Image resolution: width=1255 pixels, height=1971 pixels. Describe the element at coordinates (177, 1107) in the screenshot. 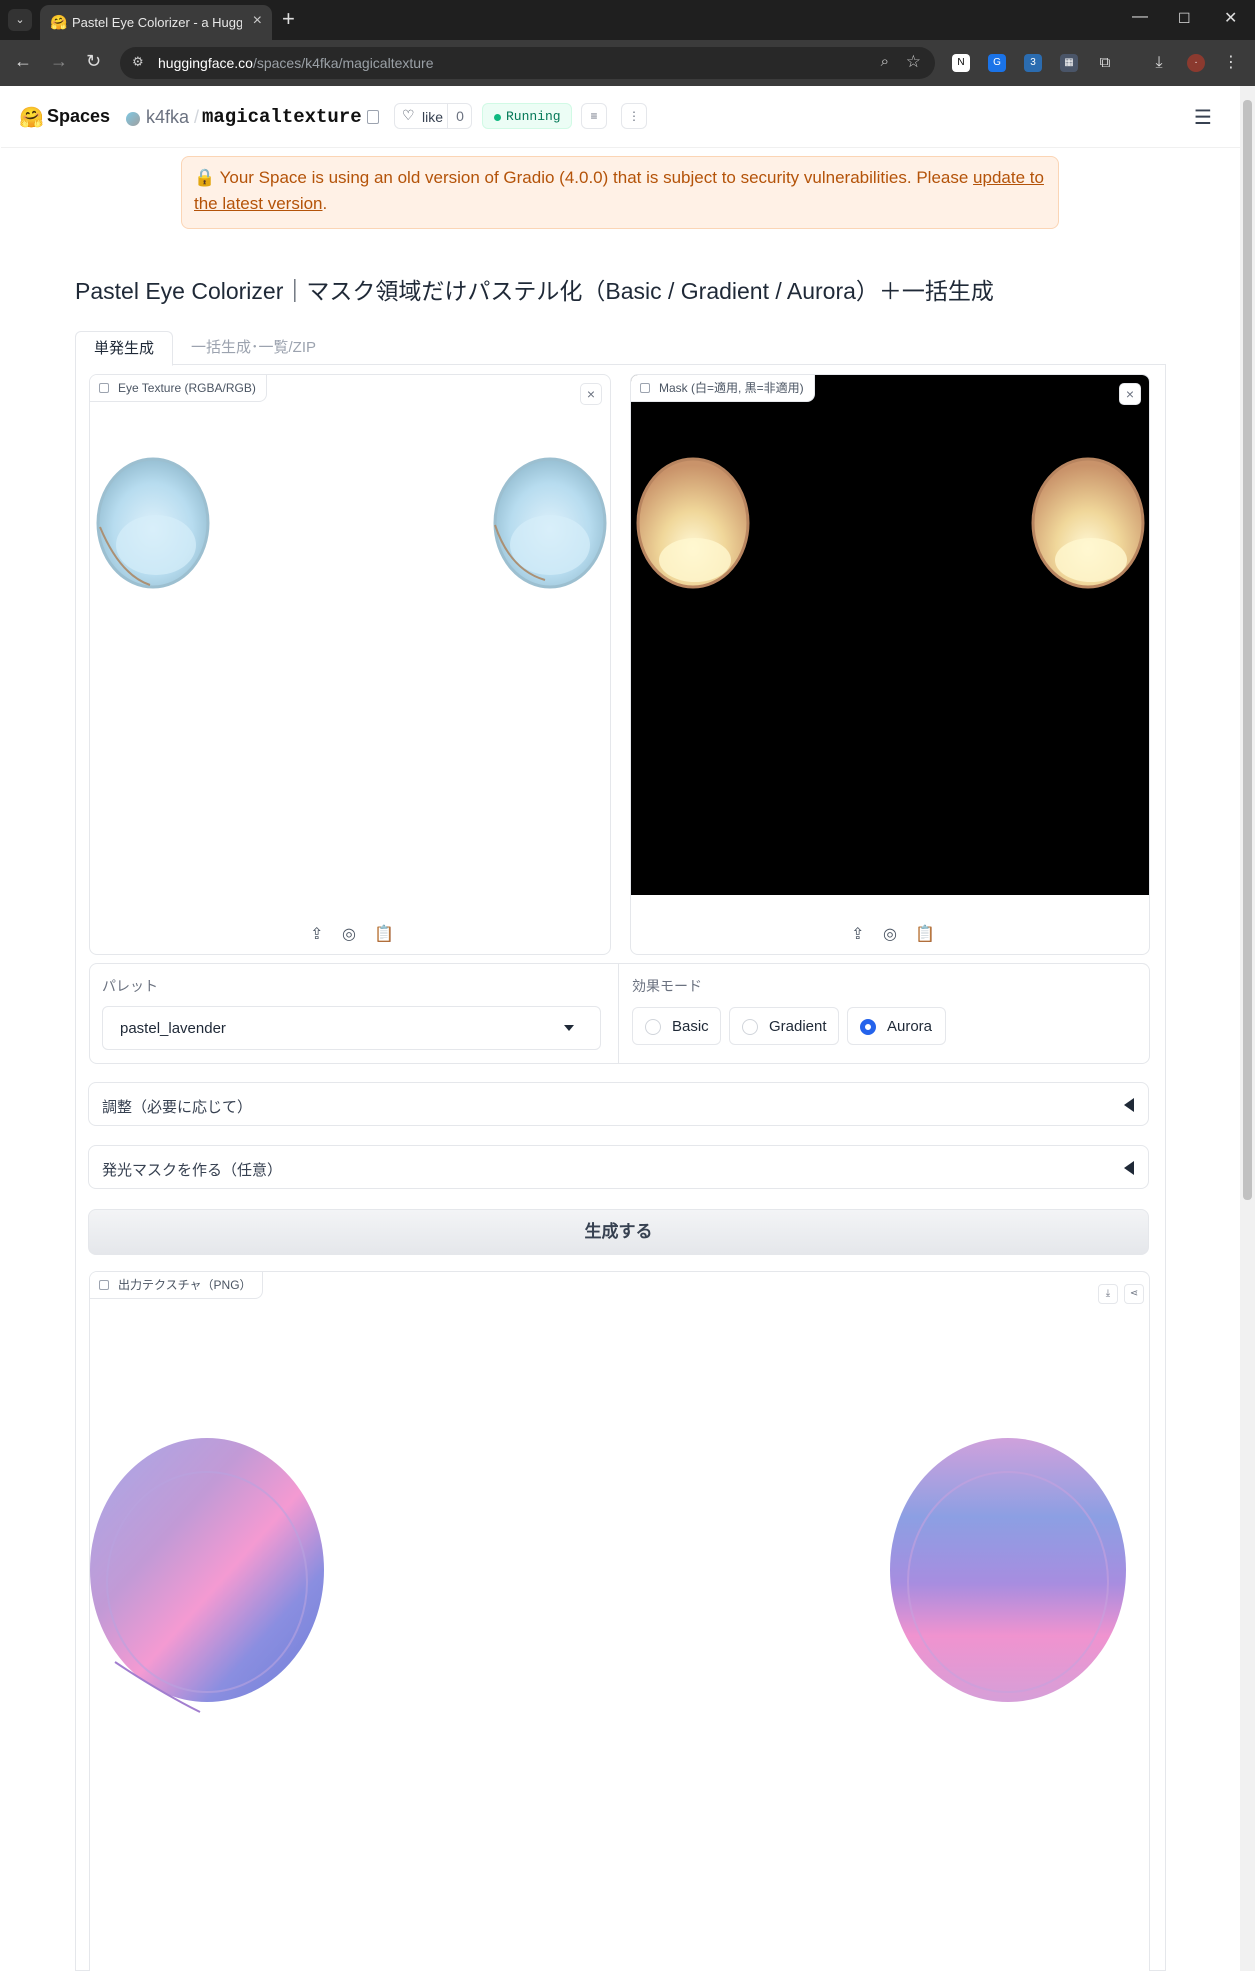

I see `accordion-adjust-label: 調整（必要に応じて）` at that location.